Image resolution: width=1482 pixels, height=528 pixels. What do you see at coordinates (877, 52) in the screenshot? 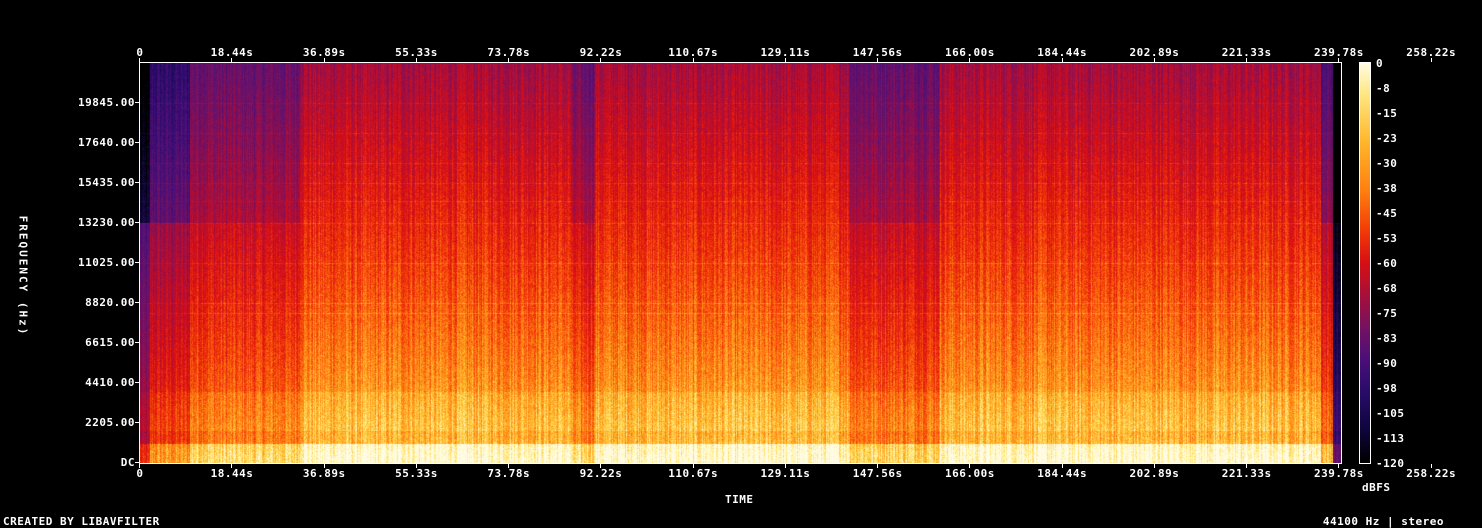
I see `x-tick-label-top: 147.56s` at bounding box center [877, 52].